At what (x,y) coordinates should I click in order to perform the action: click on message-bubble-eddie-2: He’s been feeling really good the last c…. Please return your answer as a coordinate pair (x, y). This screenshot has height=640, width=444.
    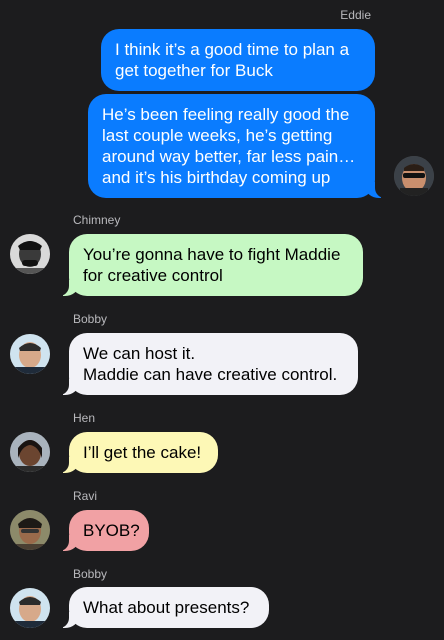
    Looking at the image, I should click on (237, 146).